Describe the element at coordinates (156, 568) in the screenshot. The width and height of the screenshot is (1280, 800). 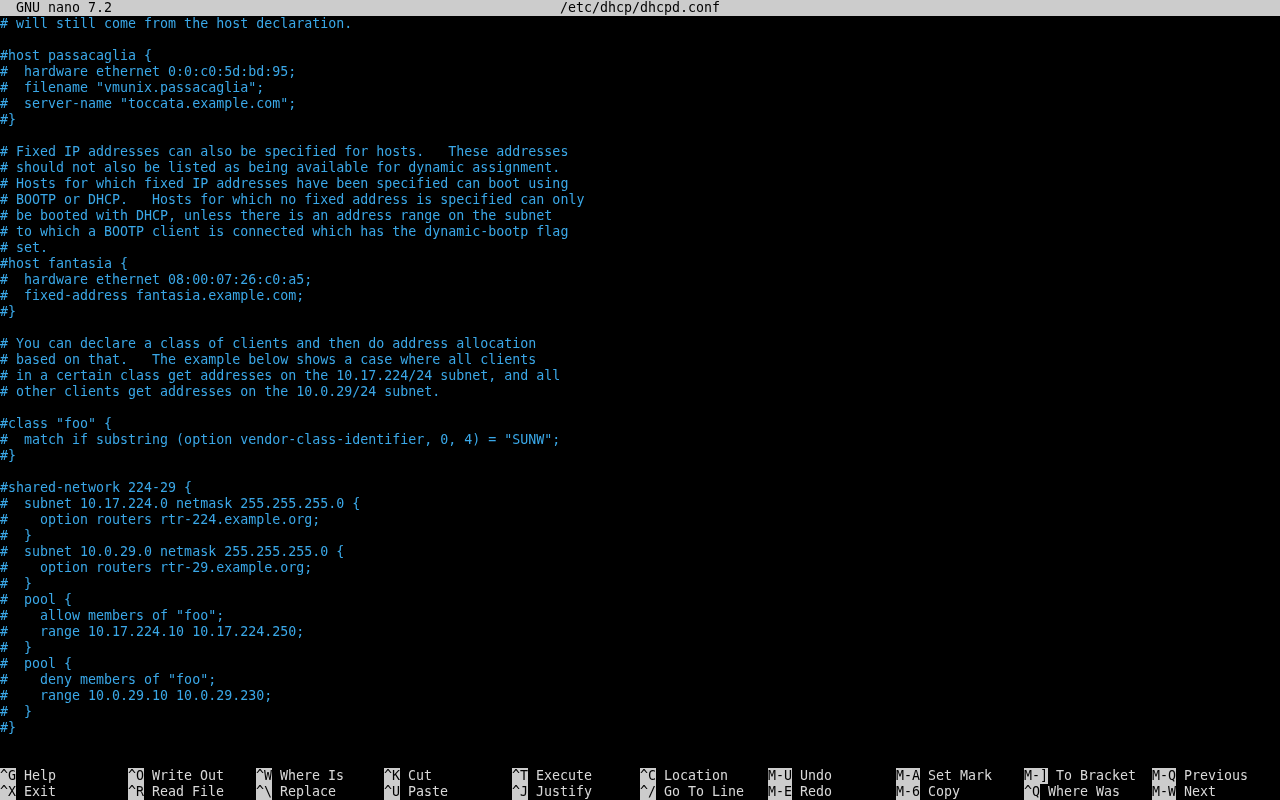
I see `code-line: # option routers rtr-29.example.org;` at that location.